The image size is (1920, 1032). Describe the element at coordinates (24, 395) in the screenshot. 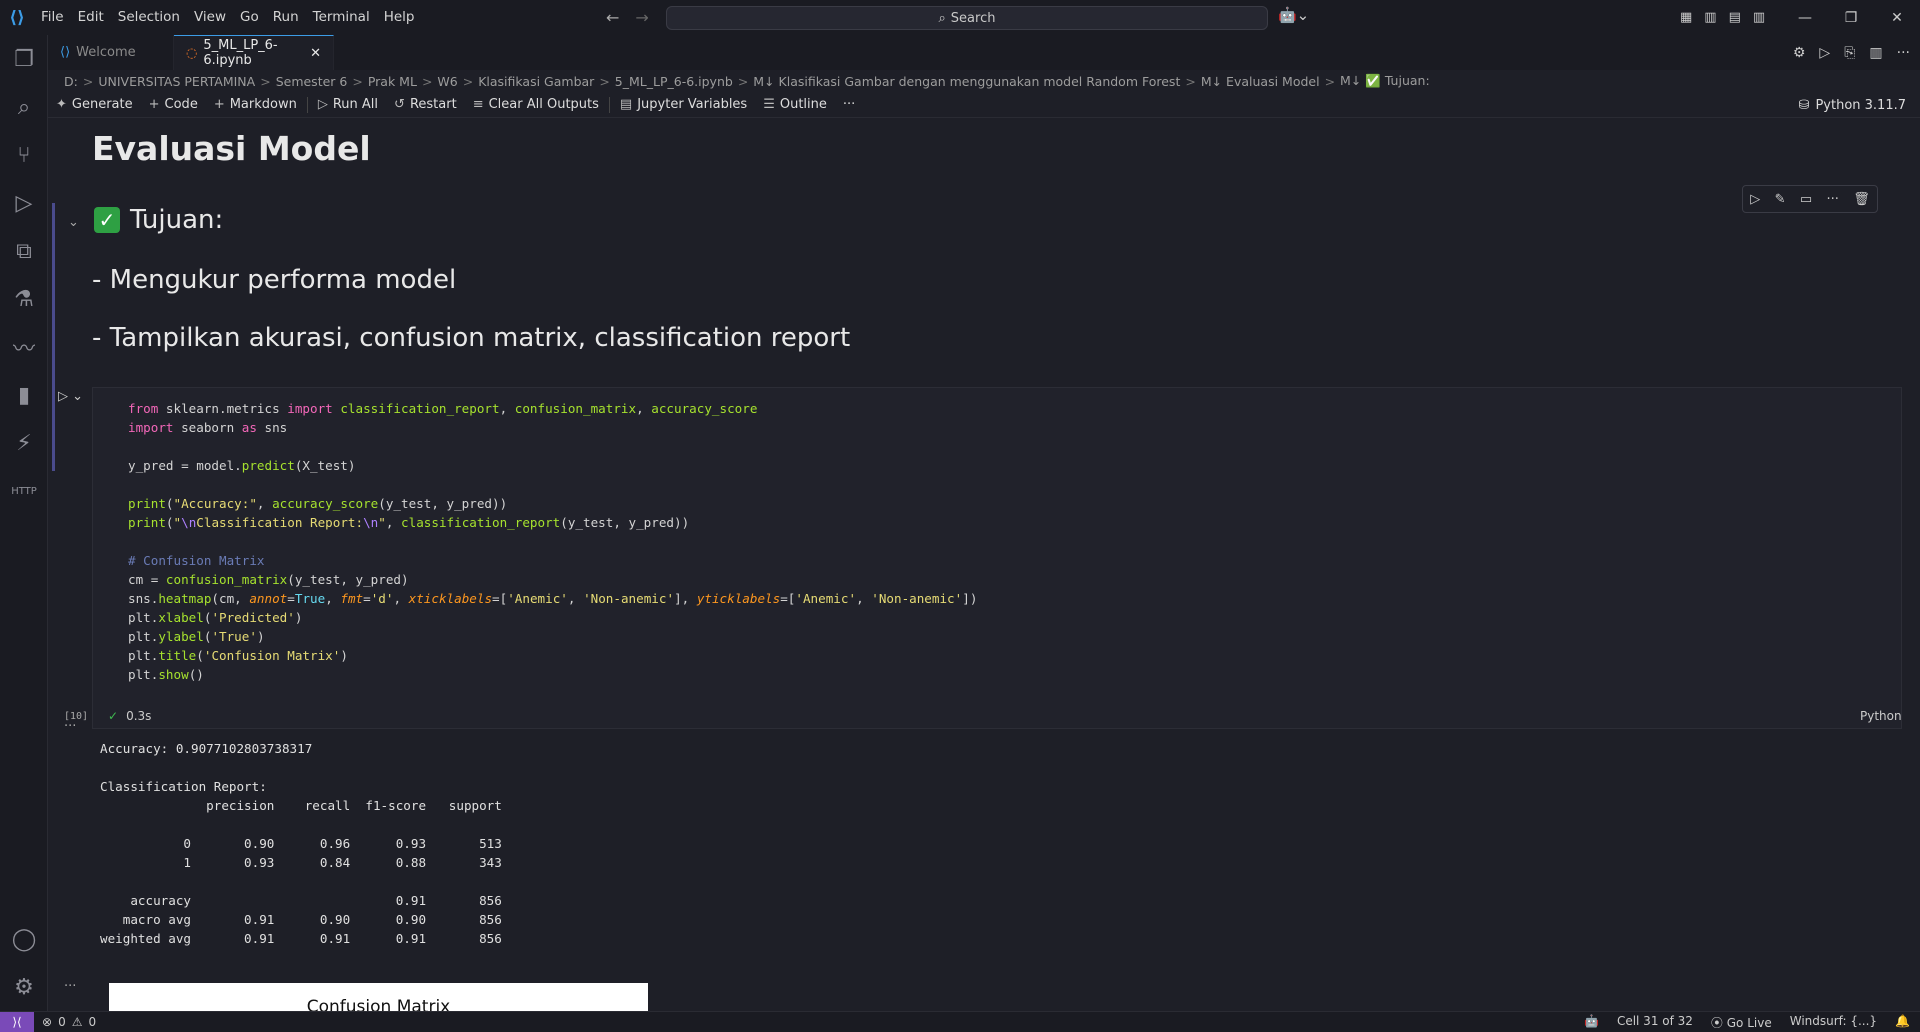

I see `bookmarks-icon: ▮` at that location.